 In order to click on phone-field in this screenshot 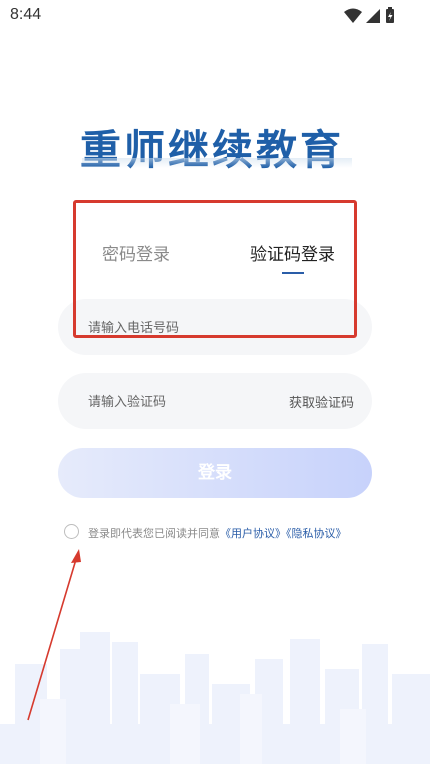, I will do `click(215, 328)`.